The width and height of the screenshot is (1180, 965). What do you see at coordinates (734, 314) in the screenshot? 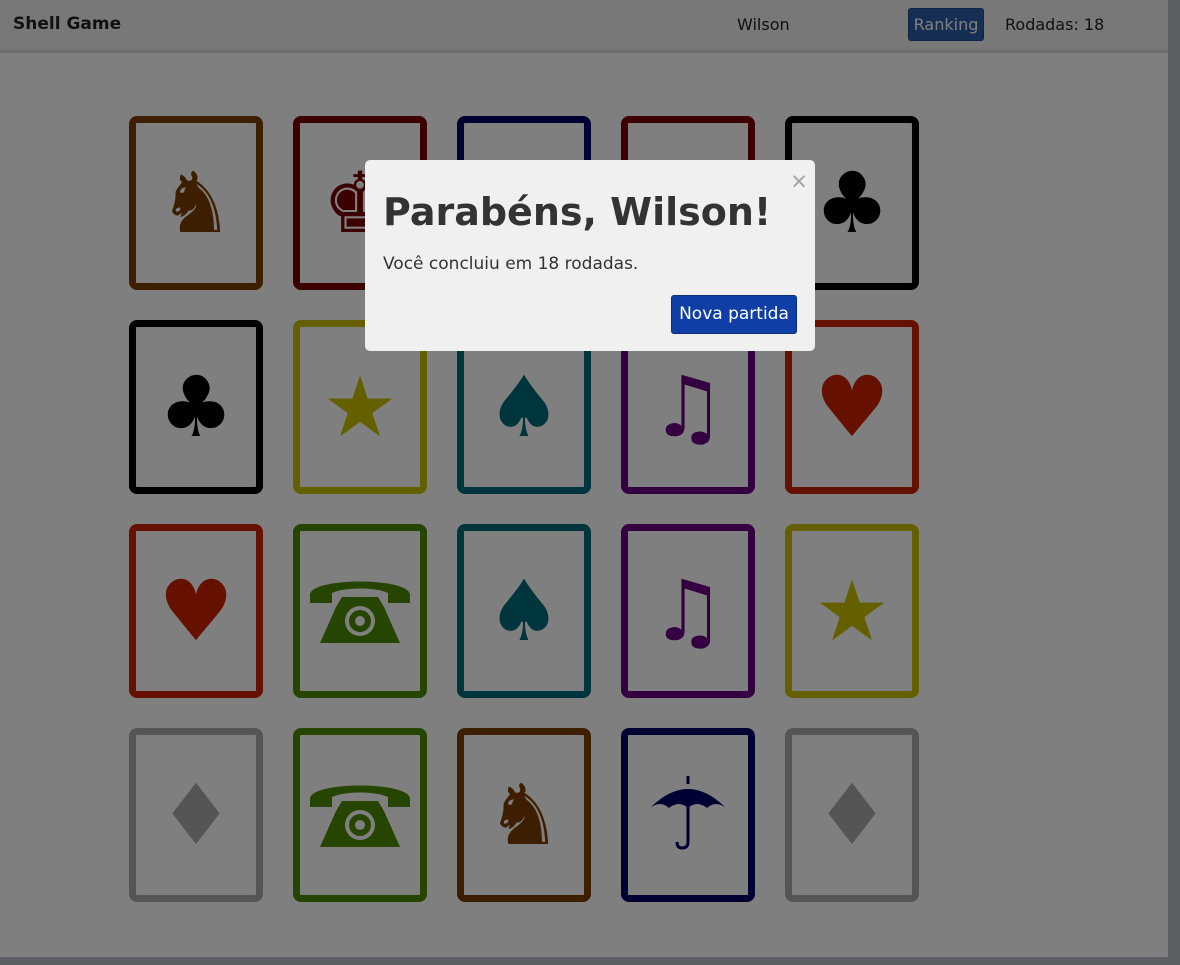
I see `new-game-button: Nova partida` at bounding box center [734, 314].